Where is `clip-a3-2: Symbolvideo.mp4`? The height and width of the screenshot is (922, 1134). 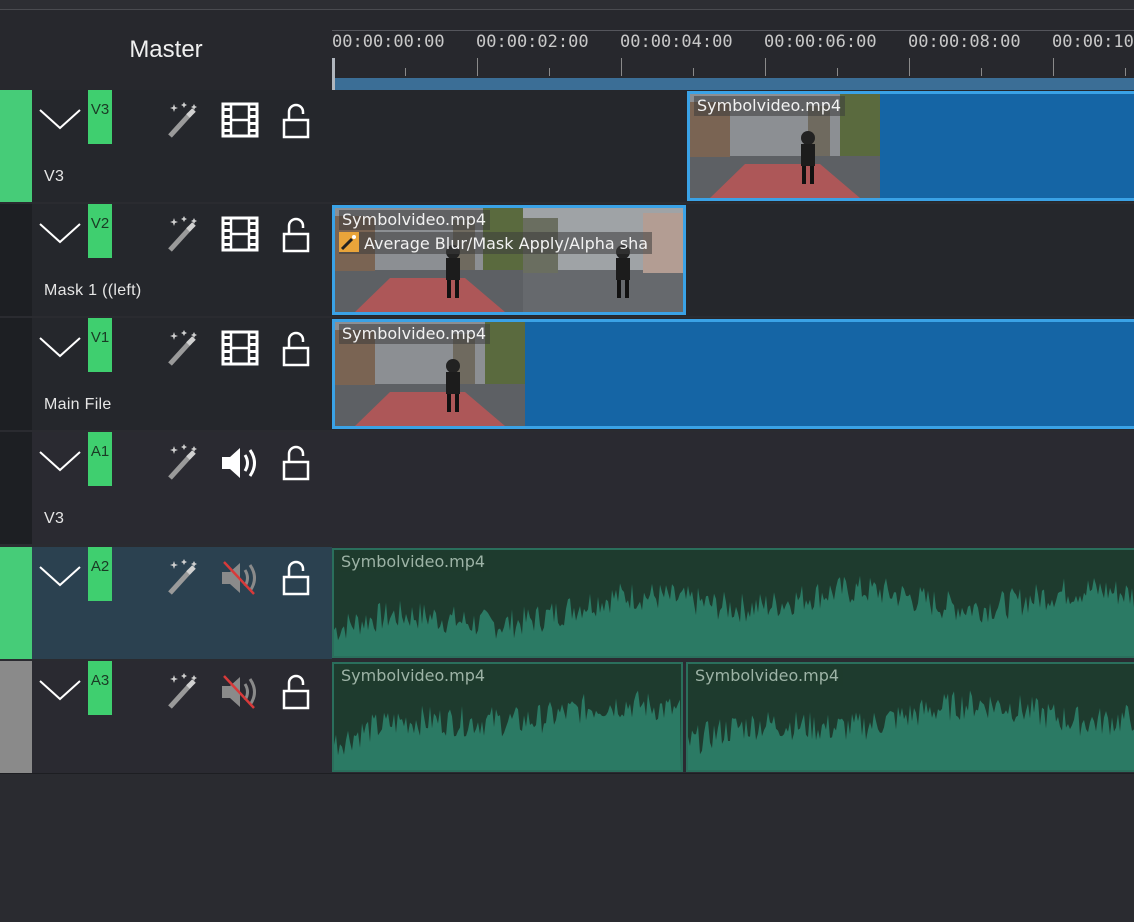 clip-a3-2: Symbolvideo.mp4 is located at coordinates (910, 717).